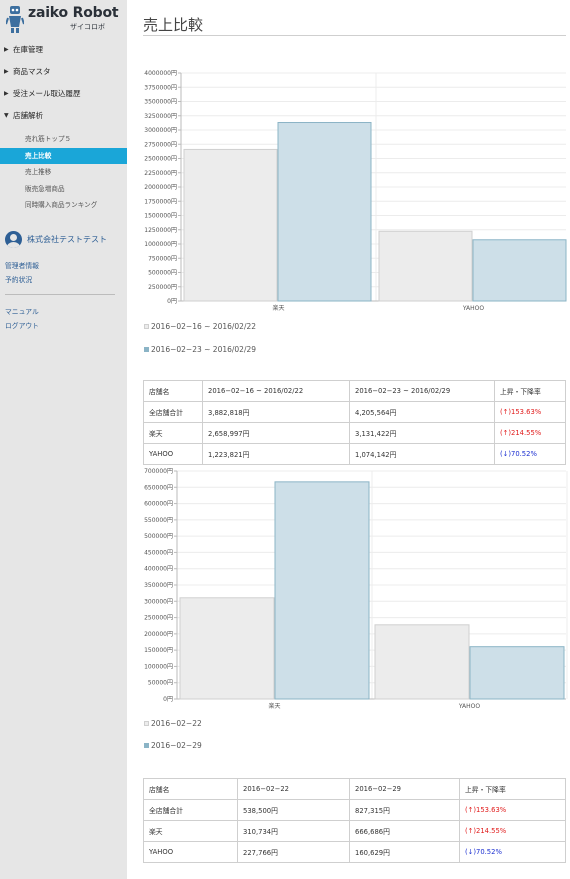 The image size is (570, 879). What do you see at coordinates (160, 683) in the screenshot?
I see `y-tick-label: 50000円` at bounding box center [160, 683].